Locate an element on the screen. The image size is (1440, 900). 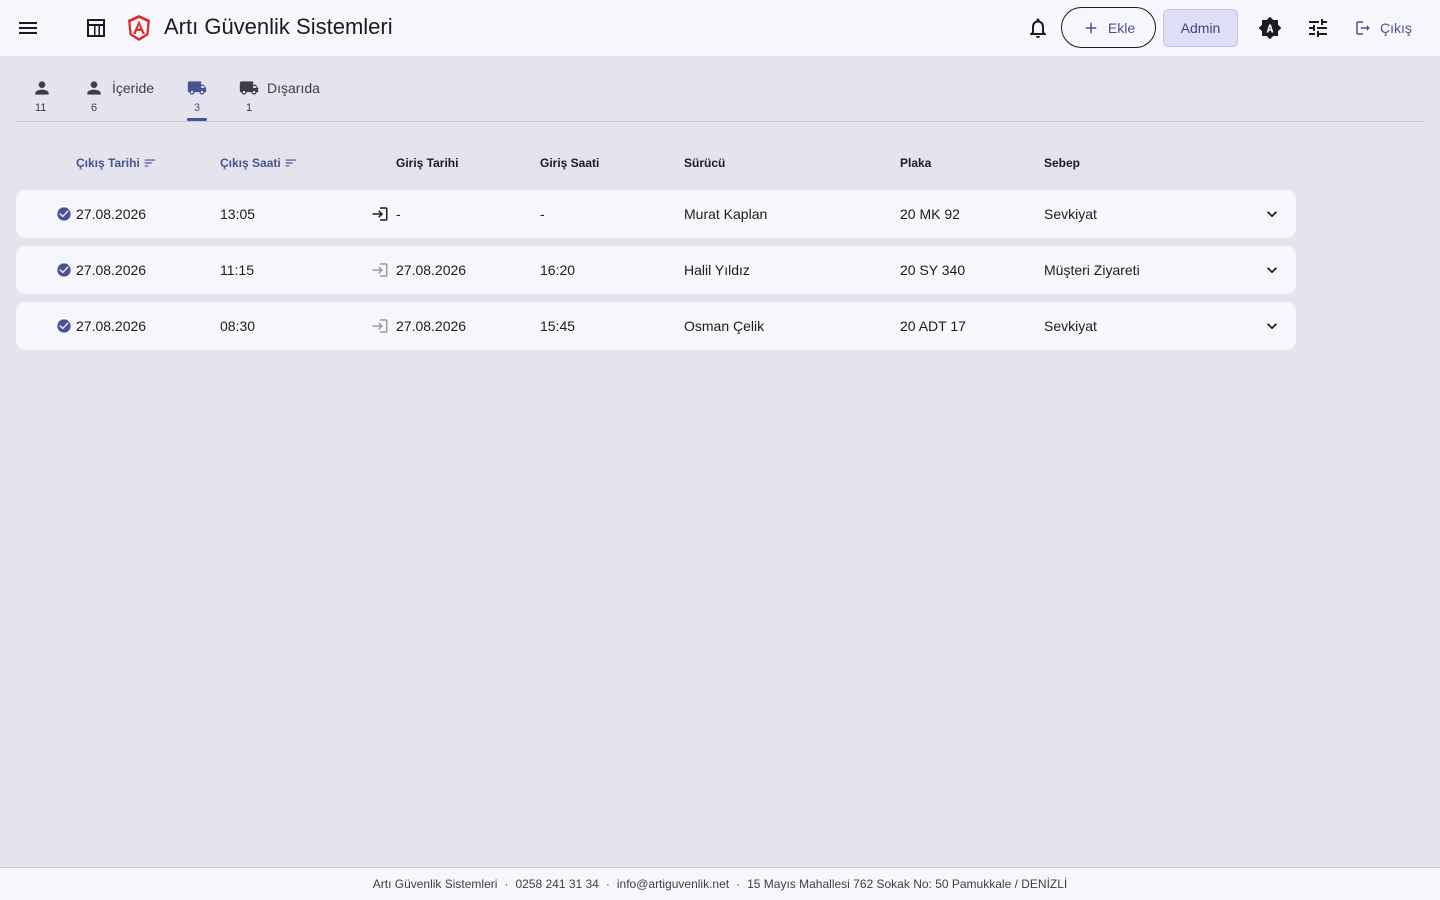
reason-cell: Müşteri Ziyareti is located at coordinates (1092, 270).